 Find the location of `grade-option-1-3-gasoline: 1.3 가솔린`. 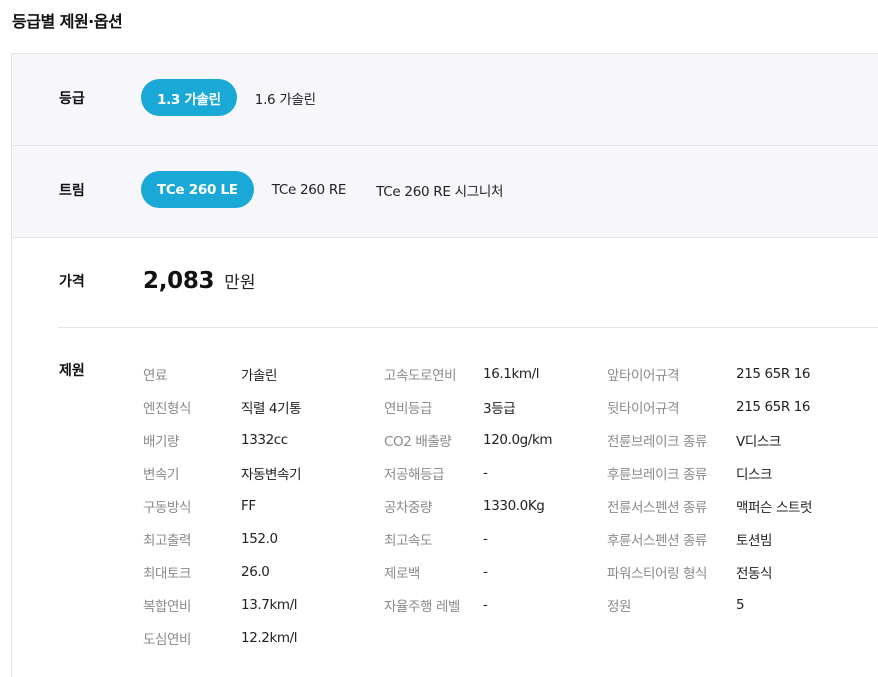

grade-option-1-3-gasoline: 1.3 가솔린 is located at coordinates (189, 97).